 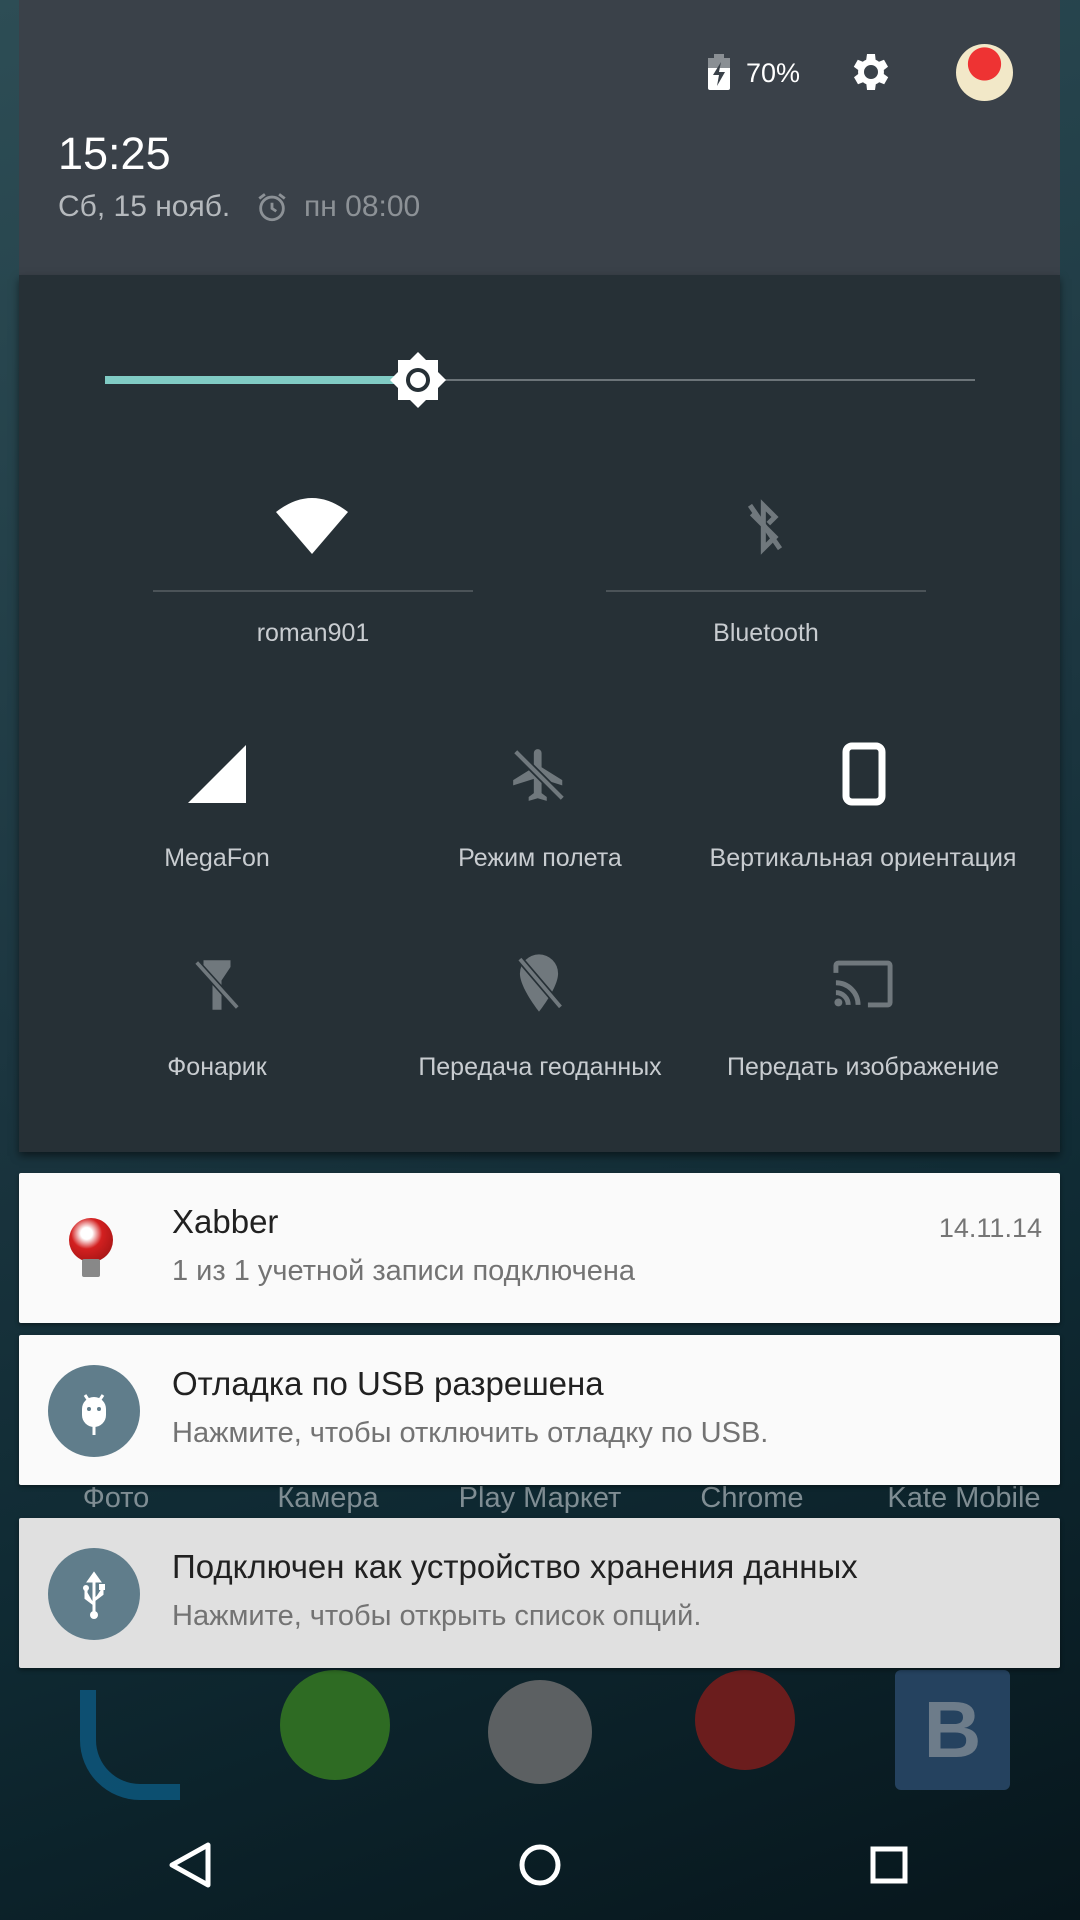 What do you see at coordinates (752, 1498) in the screenshot?
I see `home-label-chrome: Chrome` at bounding box center [752, 1498].